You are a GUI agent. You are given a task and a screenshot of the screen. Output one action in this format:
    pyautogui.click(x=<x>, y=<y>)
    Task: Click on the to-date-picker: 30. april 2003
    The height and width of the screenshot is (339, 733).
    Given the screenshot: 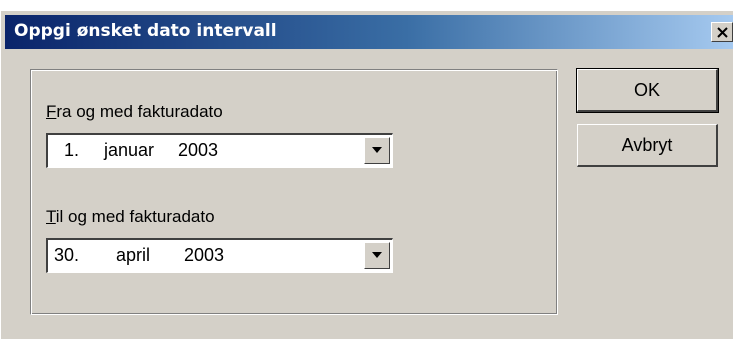 What is the action you would take?
    pyautogui.click(x=219, y=255)
    